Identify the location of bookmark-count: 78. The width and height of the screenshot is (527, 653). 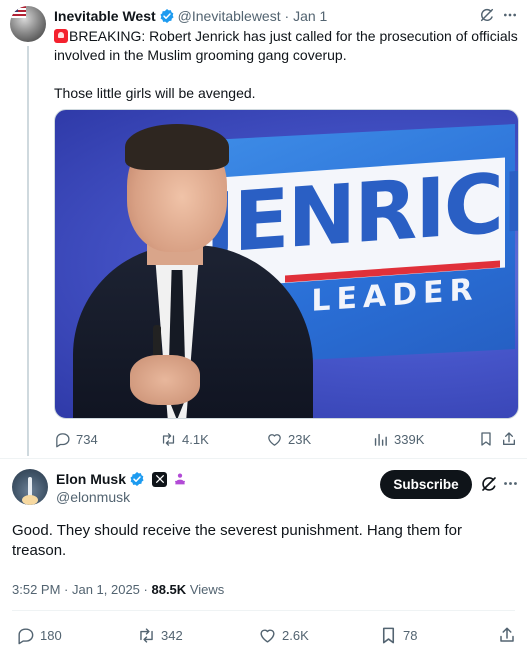
(410, 635).